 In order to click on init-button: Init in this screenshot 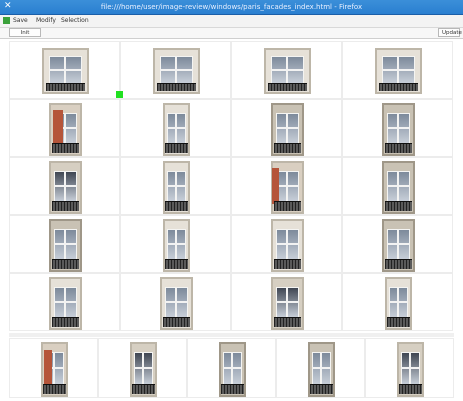, I will do `click(25, 32)`.